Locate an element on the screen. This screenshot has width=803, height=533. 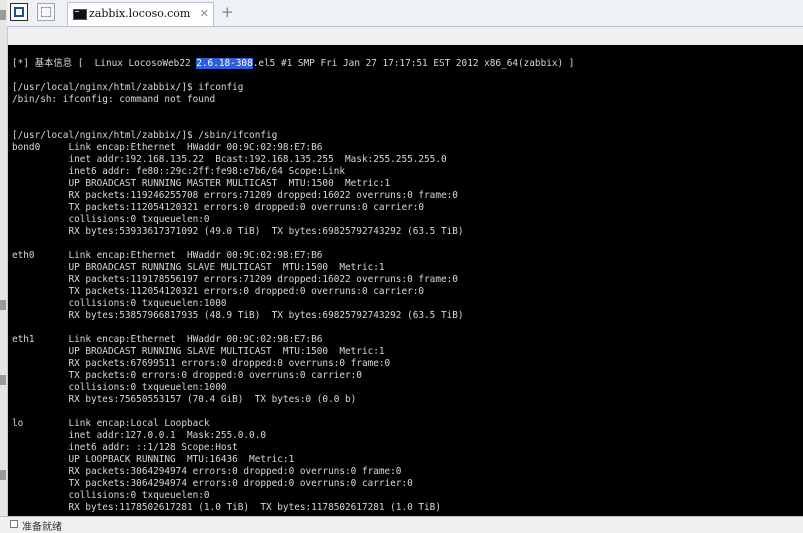
terminal-line: inet6 addr: ::1/128 Scope:Host is located at coordinates (125, 447).